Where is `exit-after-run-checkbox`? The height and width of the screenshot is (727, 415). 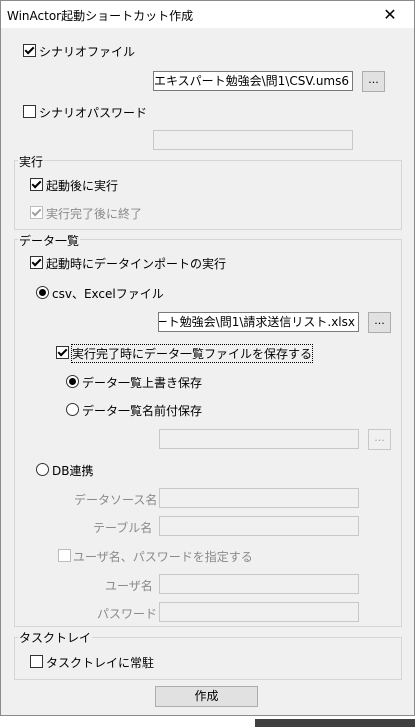 exit-after-run-checkbox is located at coordinates (36, 212).